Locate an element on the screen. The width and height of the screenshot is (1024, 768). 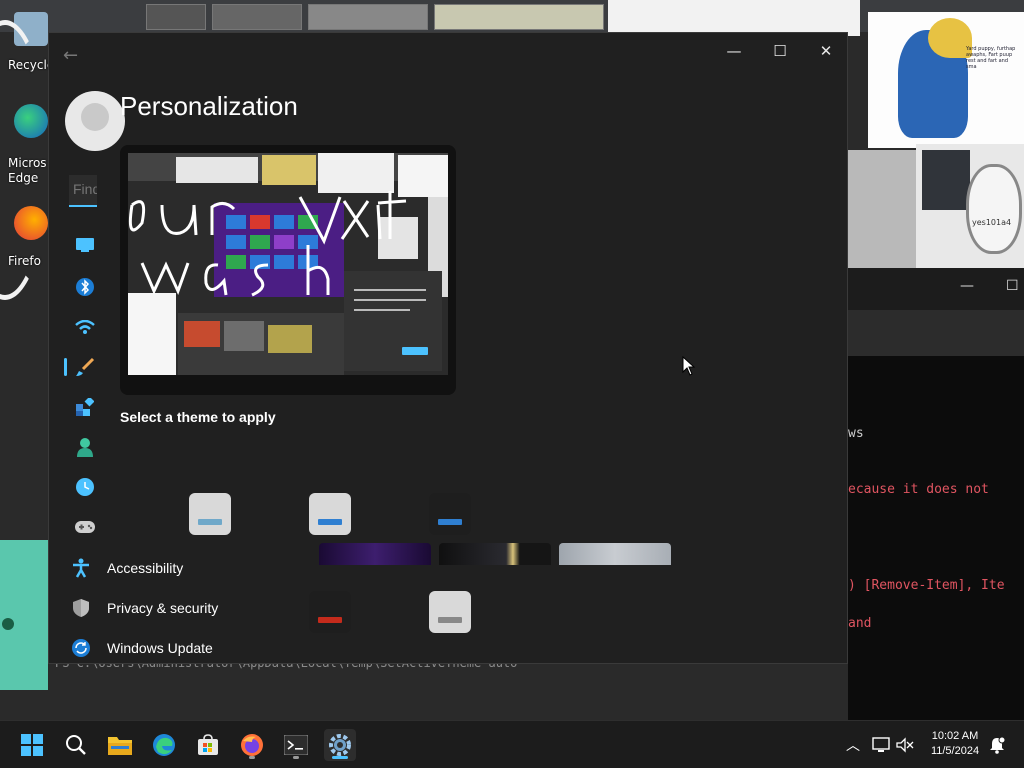
gaming-icon is located at coordinates (85, 527).